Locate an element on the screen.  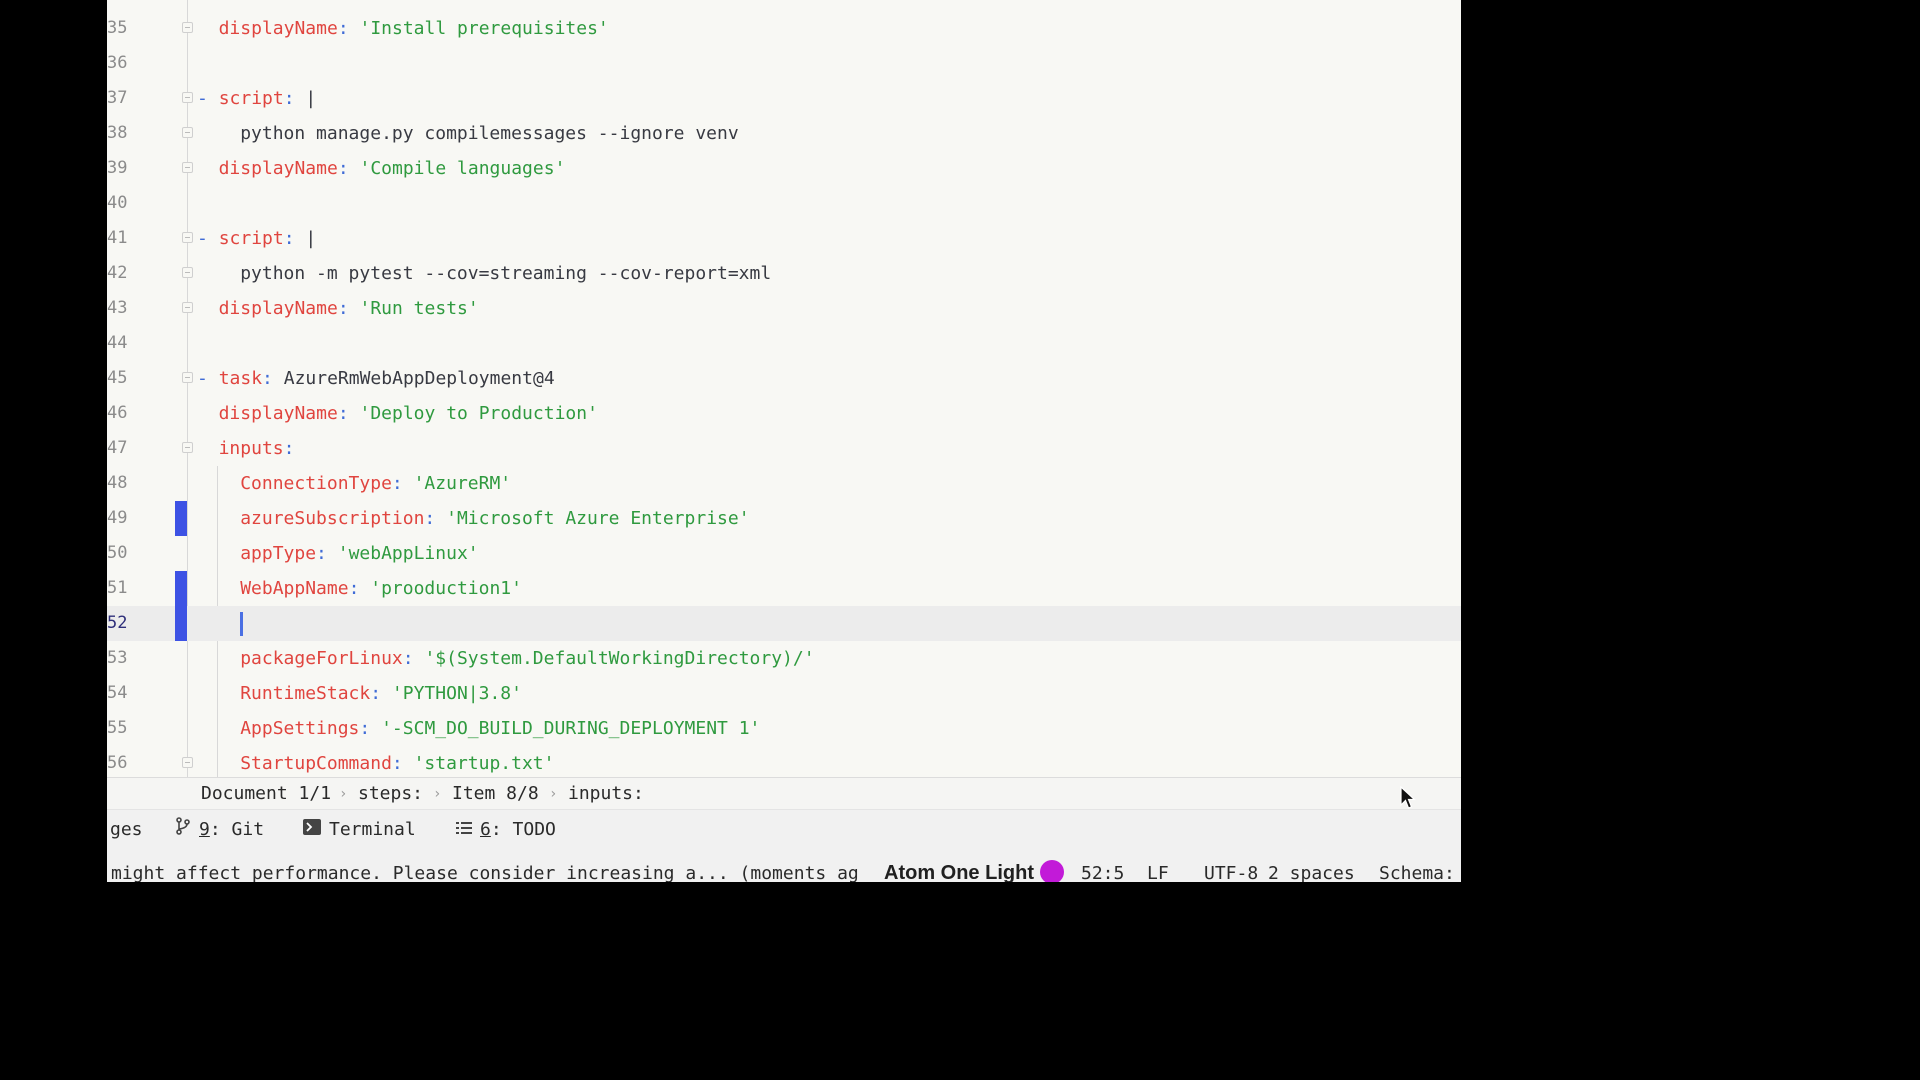
code-line: 36 is located at coordinates (784, 63).